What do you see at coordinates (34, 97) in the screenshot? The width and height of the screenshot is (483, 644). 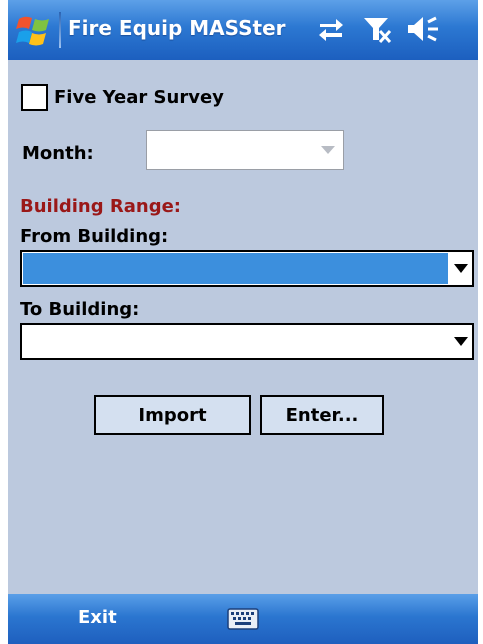 I see `five-year-survey-checkbox` at bounding box center [34, 97].